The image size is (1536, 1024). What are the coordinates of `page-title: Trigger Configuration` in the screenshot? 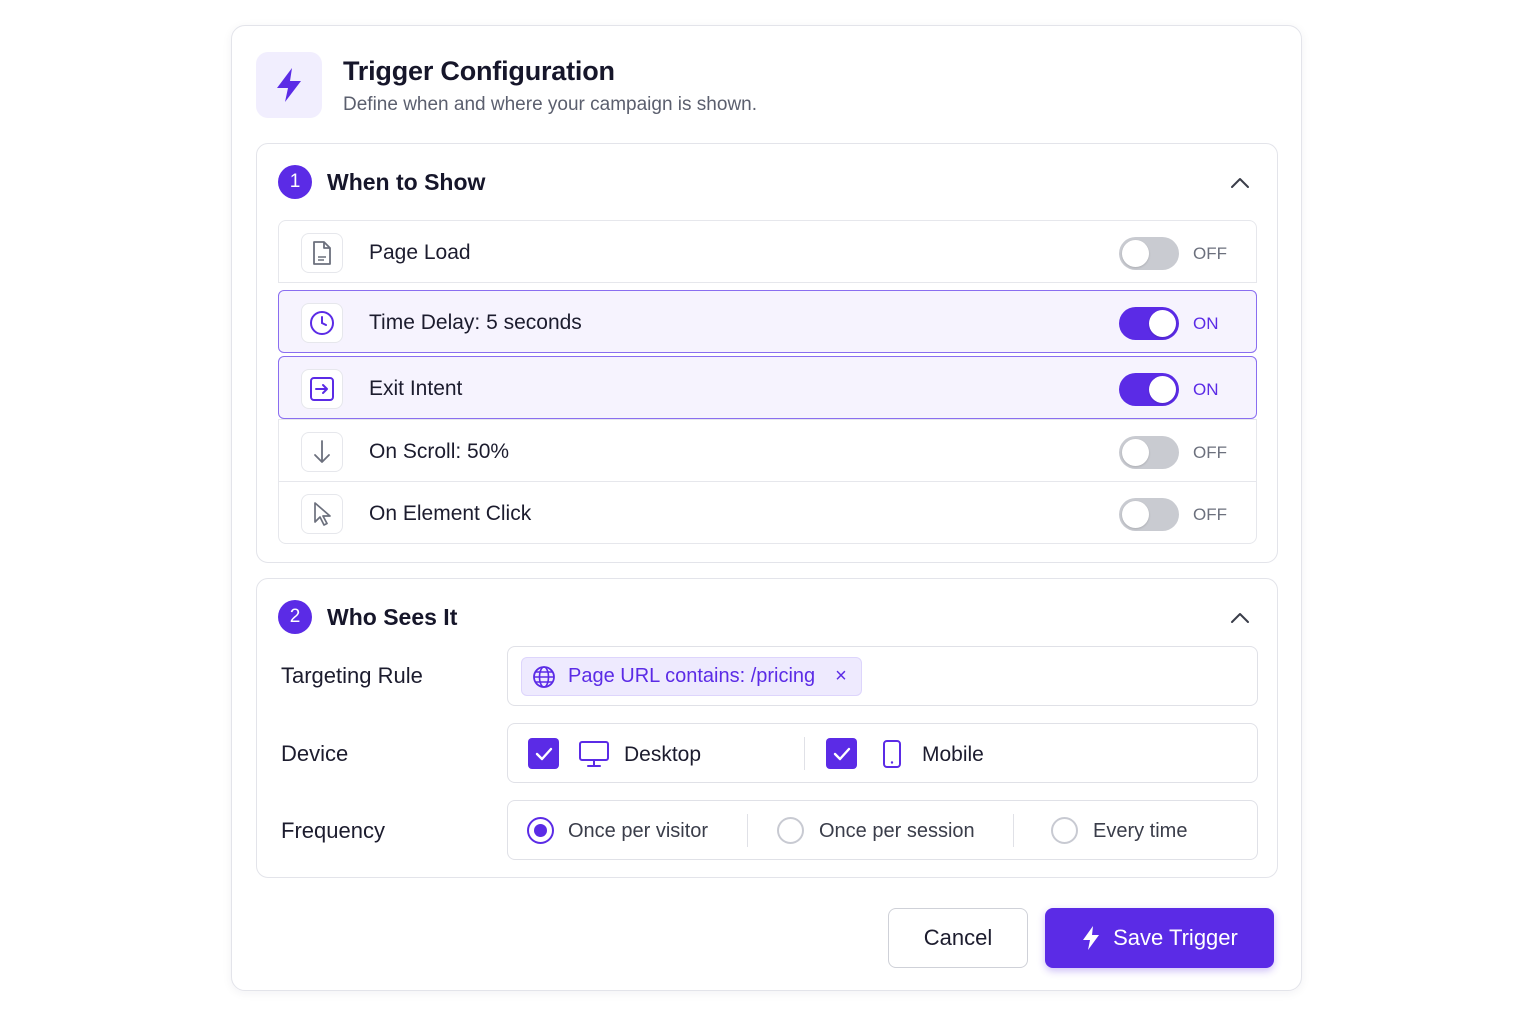 It's located at (479, 71).